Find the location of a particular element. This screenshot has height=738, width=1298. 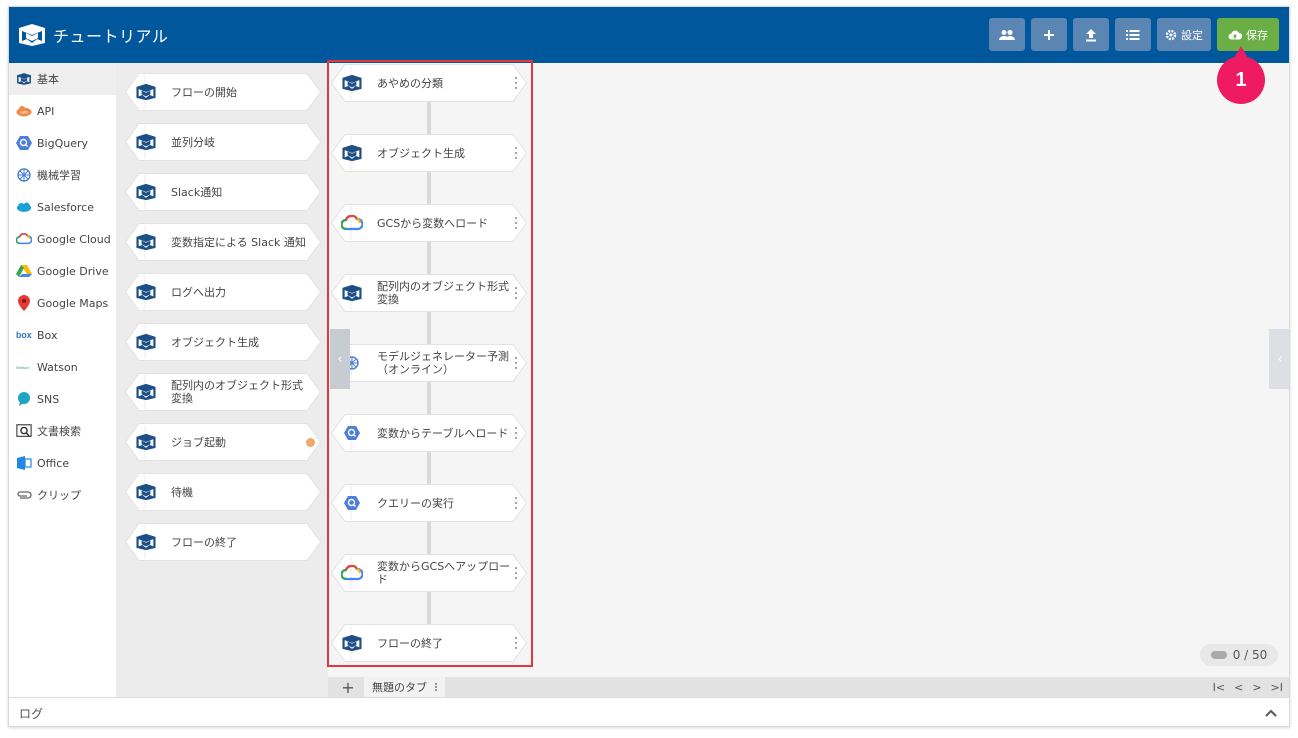

map-pin-icon is located at coordinates (24, 303).